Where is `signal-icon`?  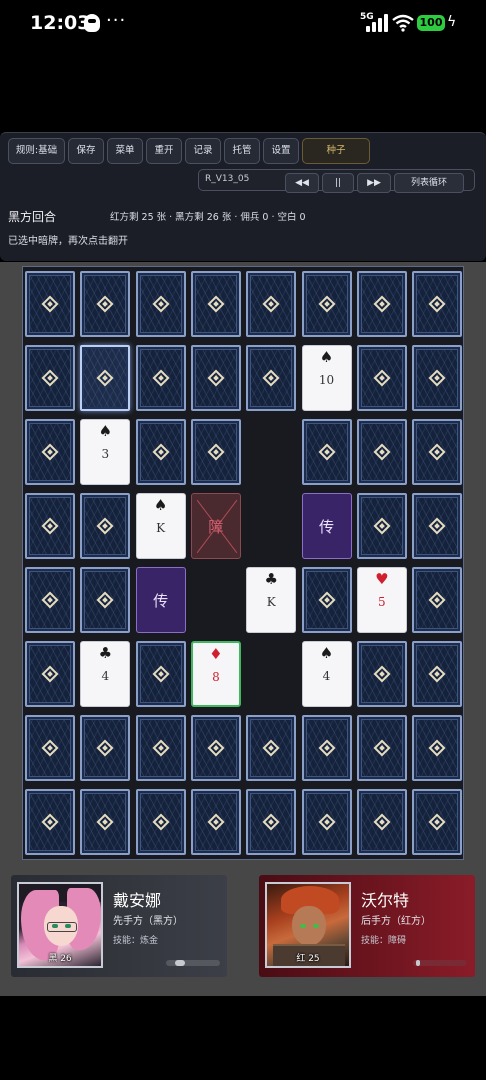 signal-icon is located at coordinates (377, 23).